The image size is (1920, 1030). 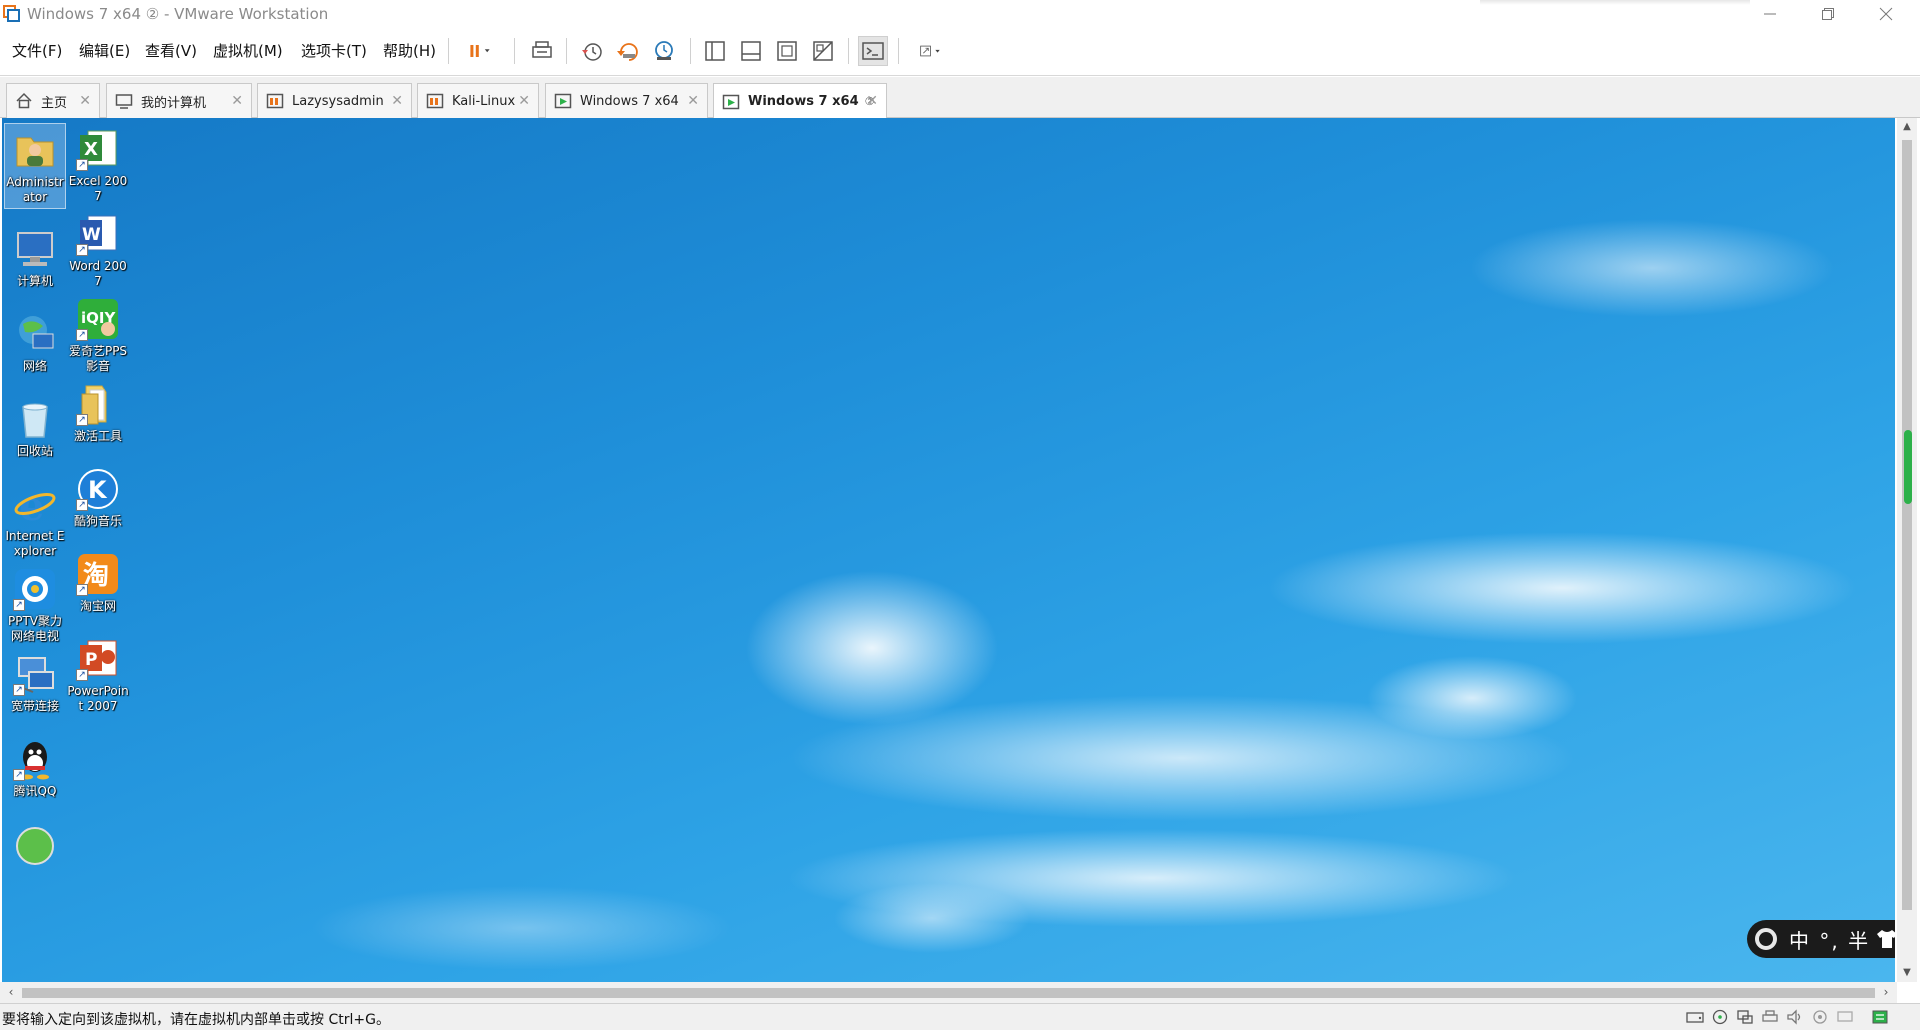 I want to click on vm-message-icon, so click(x=1880, y=1017).